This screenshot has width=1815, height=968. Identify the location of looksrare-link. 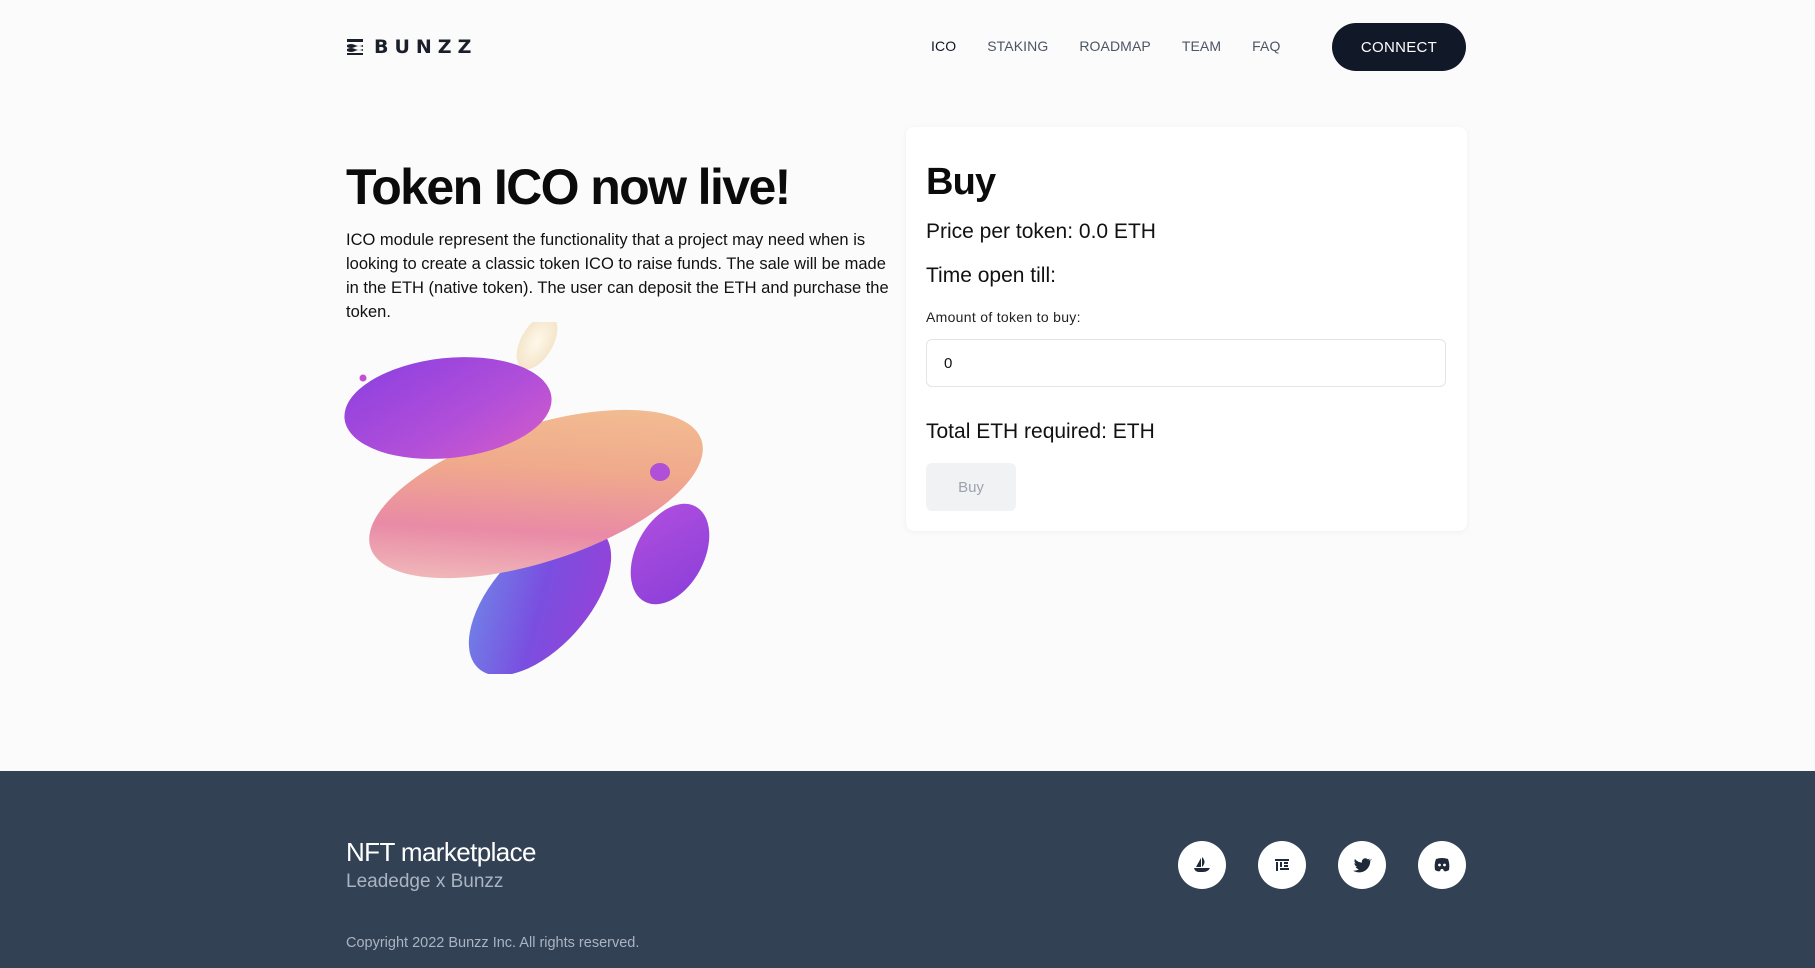
(1282, 865).